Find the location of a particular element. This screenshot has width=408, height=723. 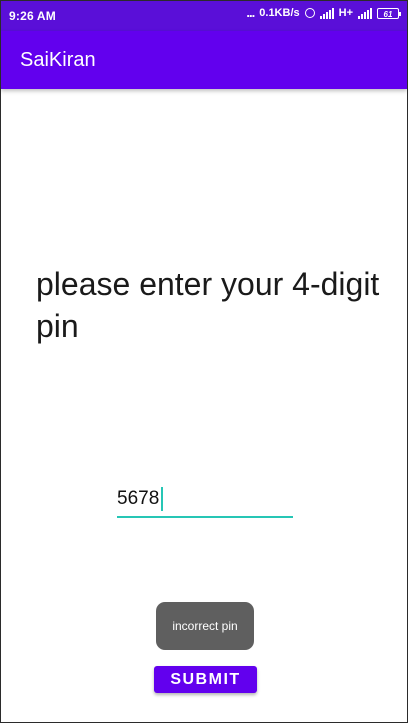

status-bar: 9:26 AM ... 0.1KB/s H+ 61 is located at coordinates (204, 16).